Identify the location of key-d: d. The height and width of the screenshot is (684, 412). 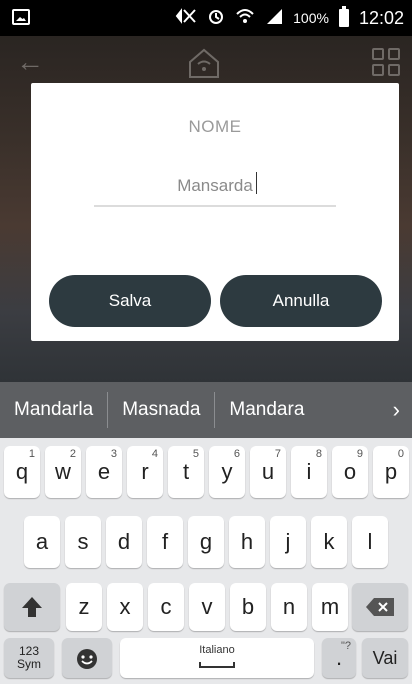
(124, 542).